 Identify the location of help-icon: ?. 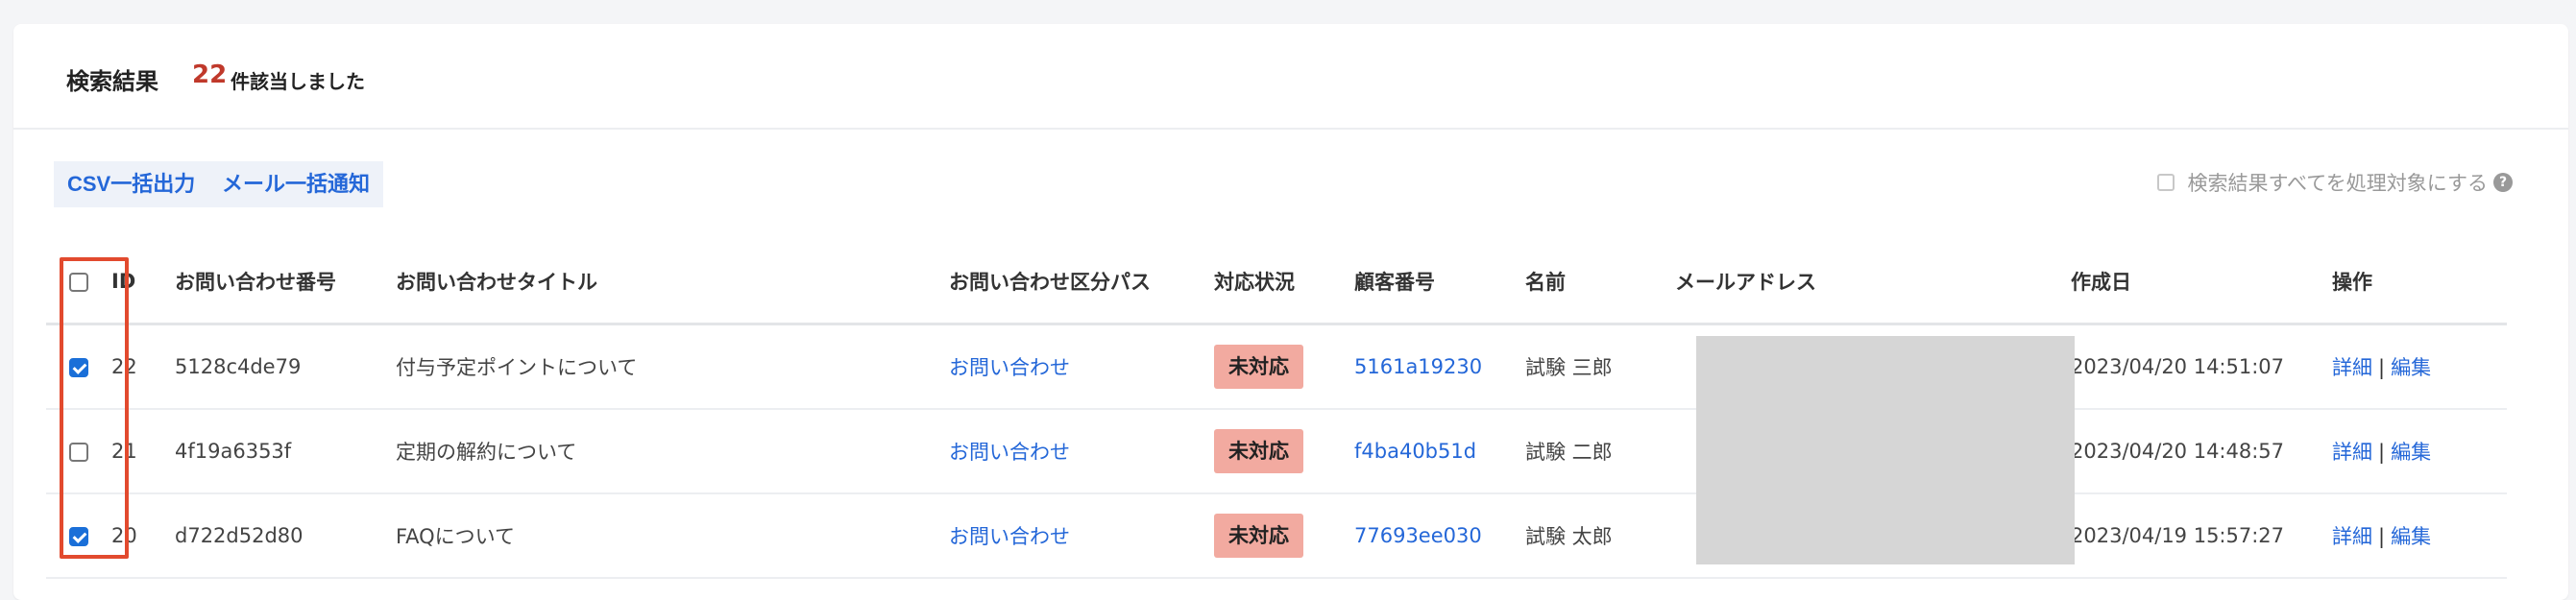
(2503, 182).